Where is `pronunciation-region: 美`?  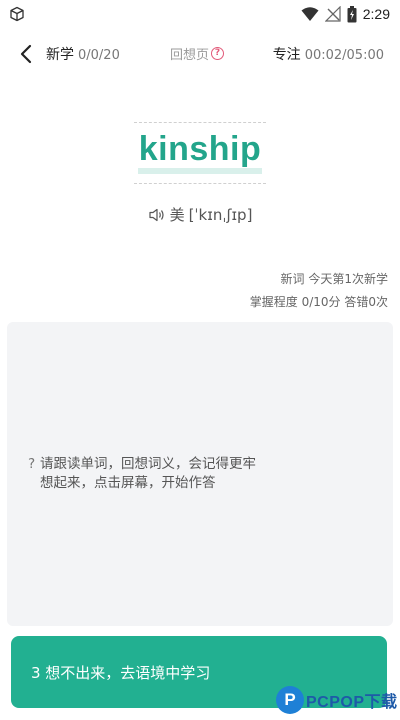
pronunciation-region: 美 is located at coordinates (177, 215).